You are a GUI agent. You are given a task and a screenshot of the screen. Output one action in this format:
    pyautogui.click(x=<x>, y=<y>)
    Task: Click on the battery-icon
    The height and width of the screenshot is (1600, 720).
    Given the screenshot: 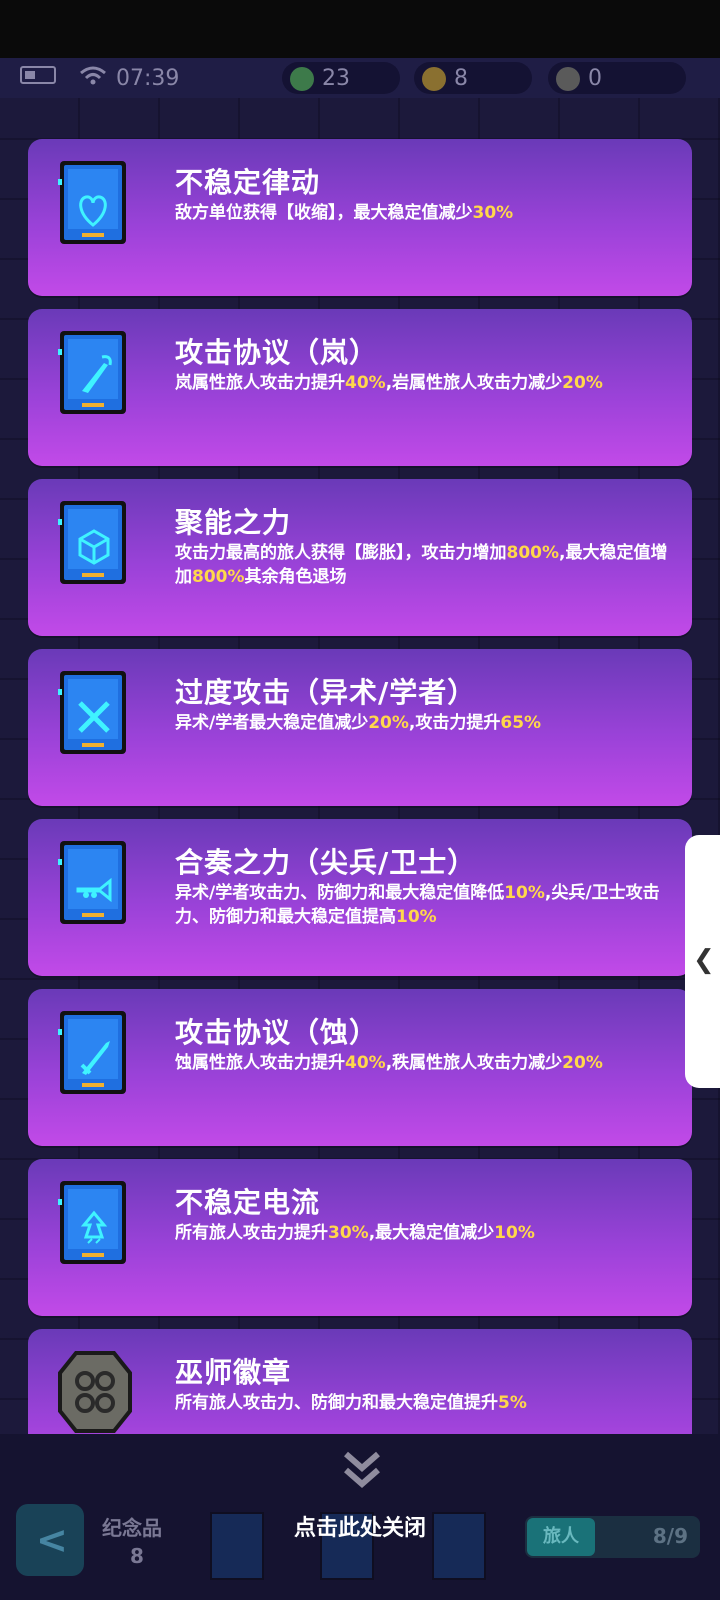 What is the action you would take?
    pyautogui.click(x=38, y=75)
    